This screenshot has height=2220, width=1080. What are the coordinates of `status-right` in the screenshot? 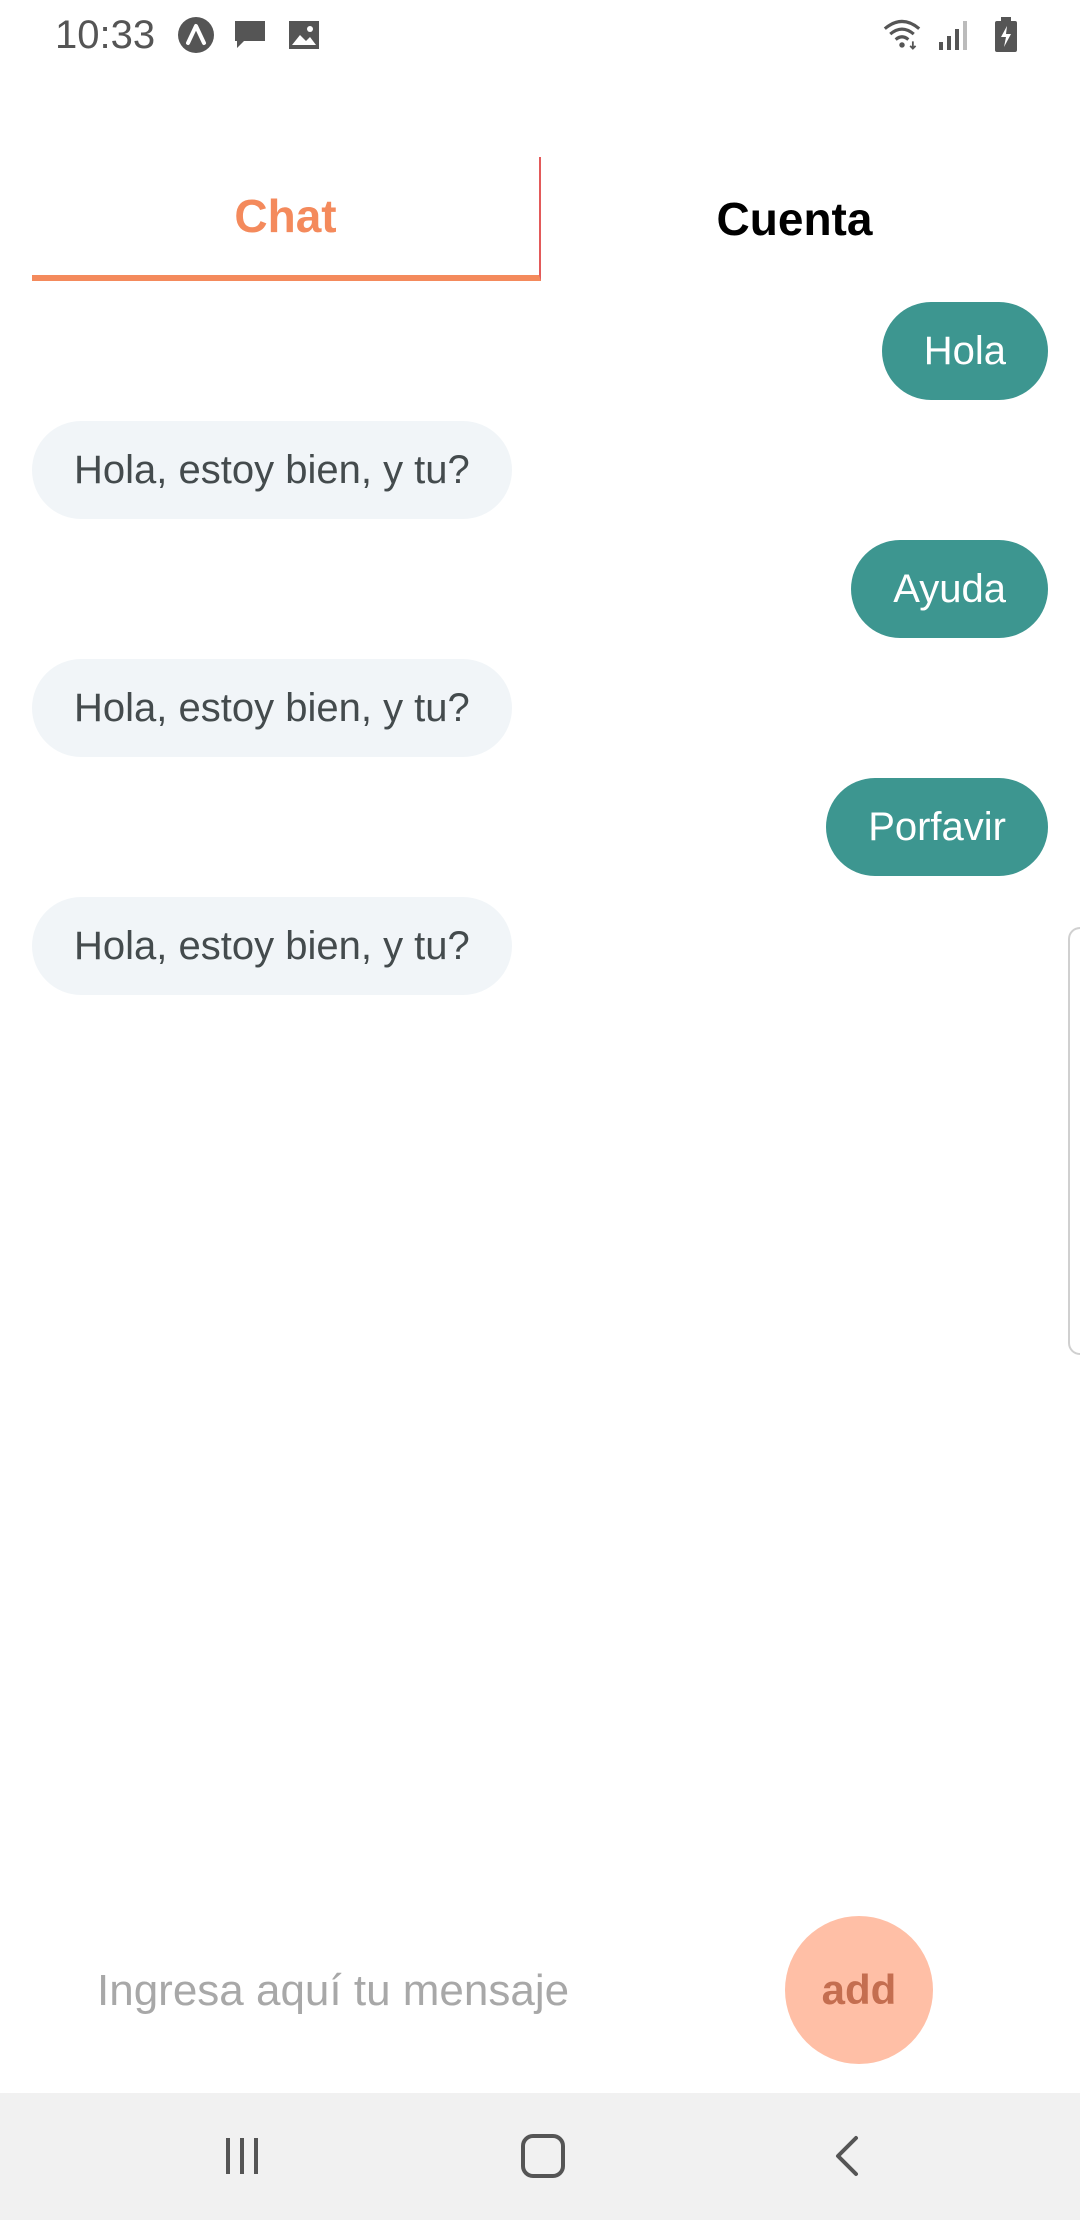 It's located at (954, 35).